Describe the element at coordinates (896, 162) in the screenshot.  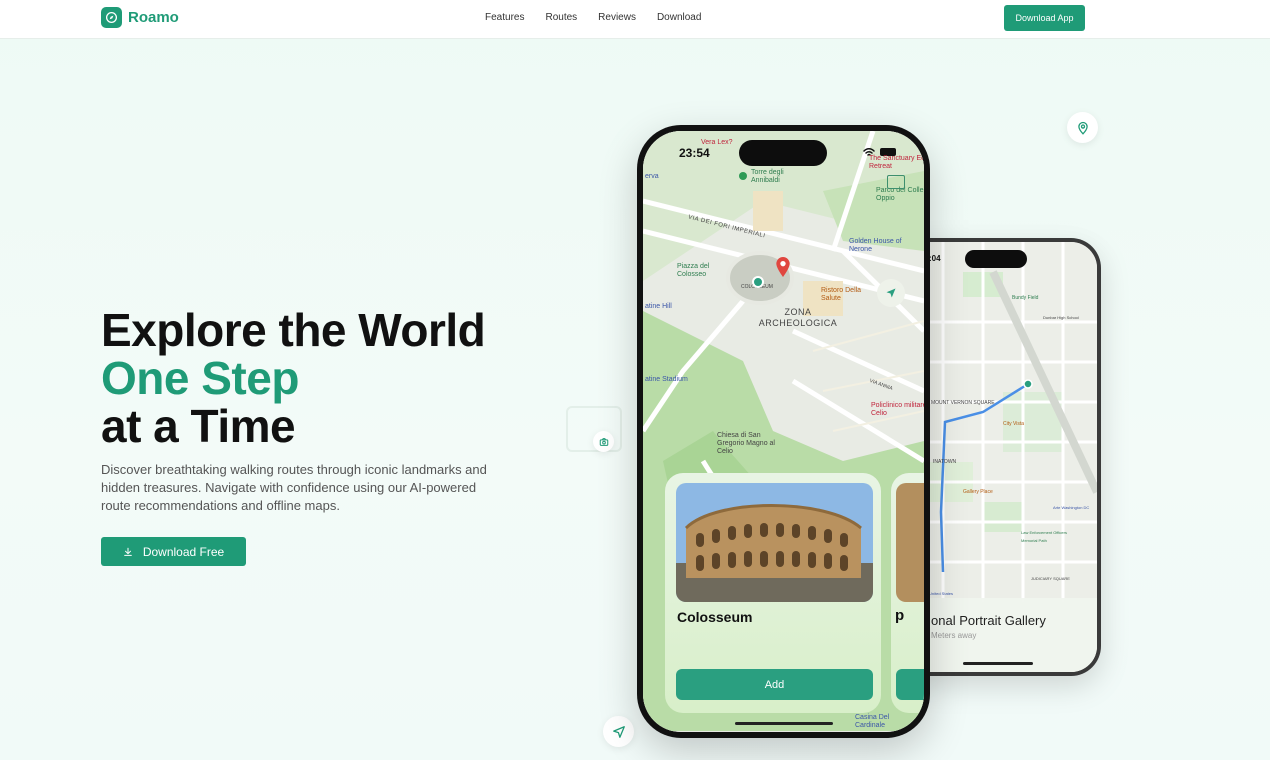
I see `front-label-sanctuary: The Sanctuary Eco Retreat` at that location.